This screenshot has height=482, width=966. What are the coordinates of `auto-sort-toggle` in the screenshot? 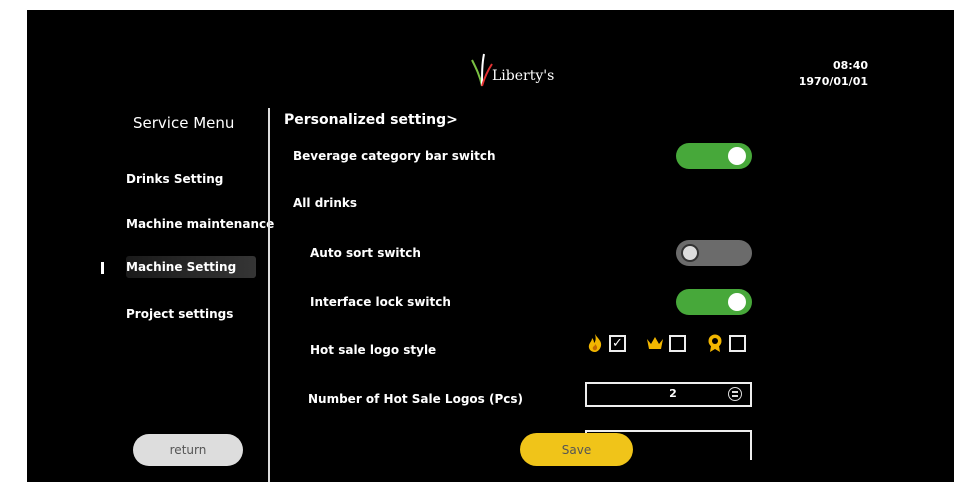 It's located at (714, 253).